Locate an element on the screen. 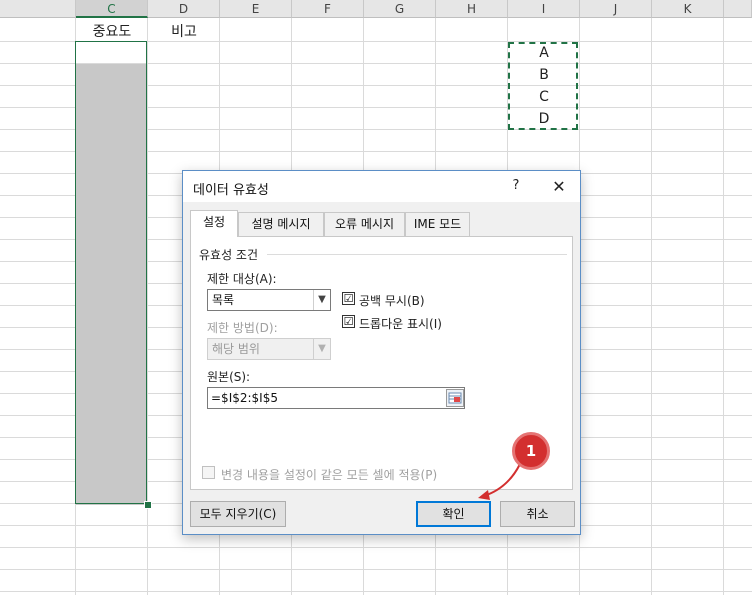 The image size is (752, 595). apply-all-checkbox is located at coordinates (208, 472).